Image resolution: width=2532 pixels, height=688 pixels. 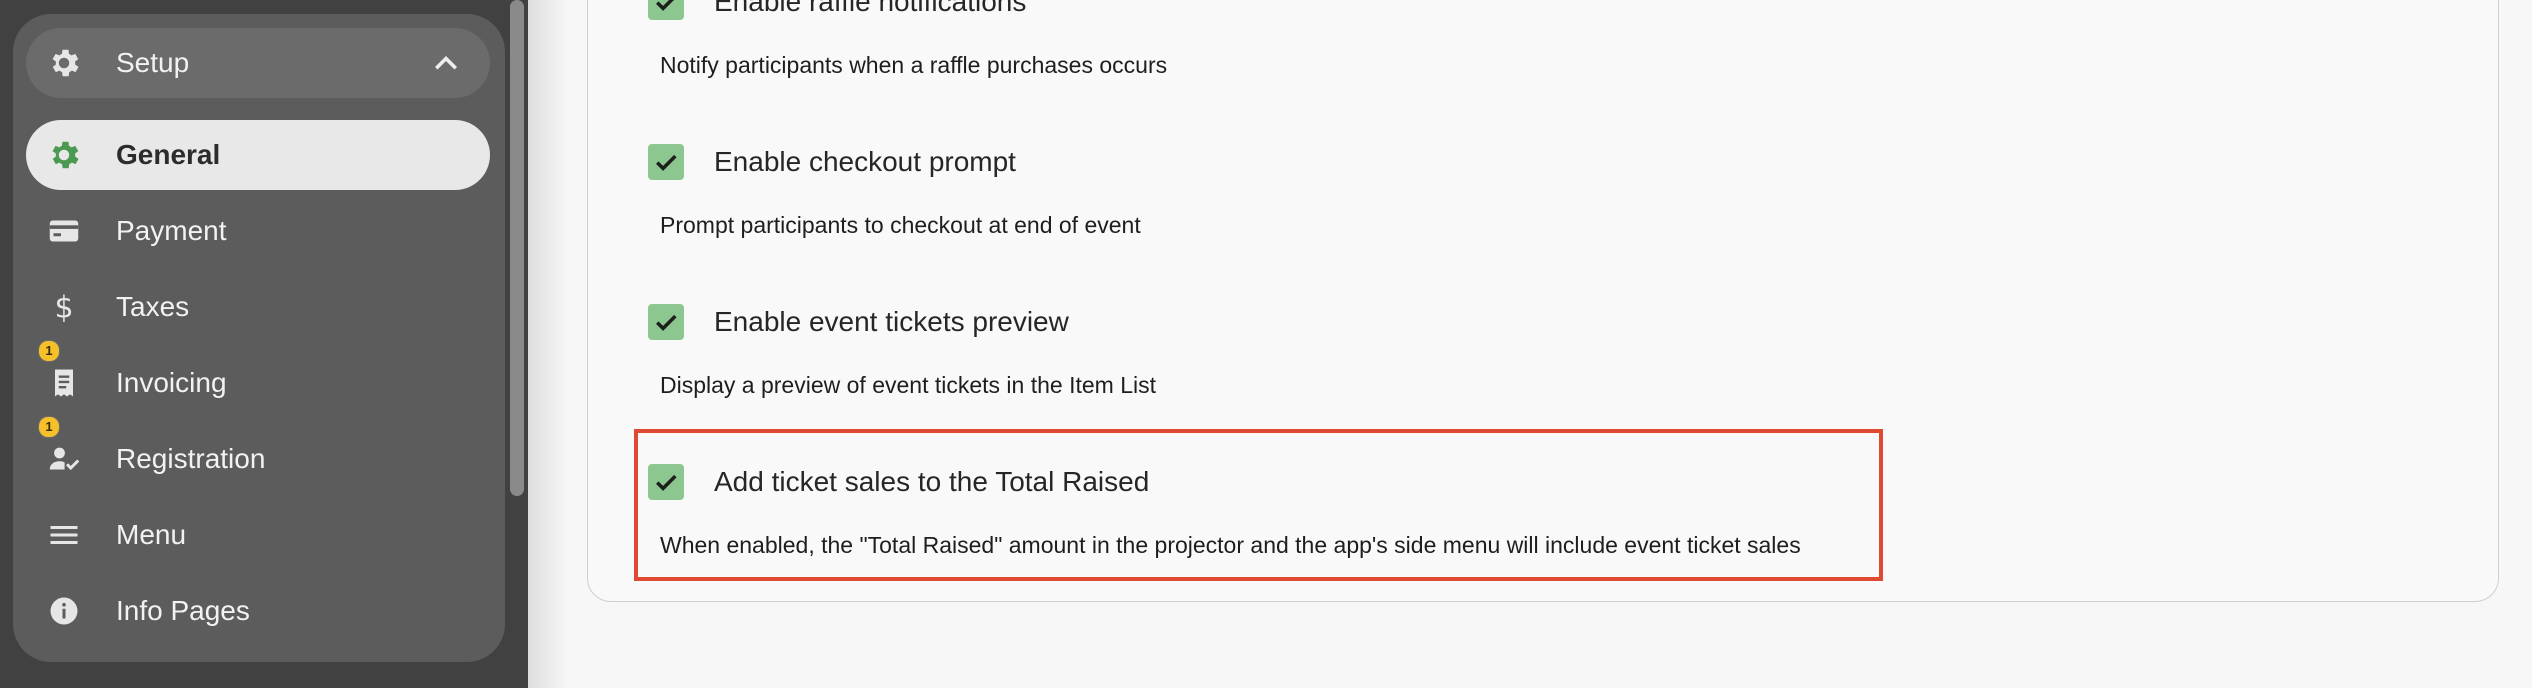 I want to click on sidebar-scrollbar, so click(x=517, y=344).